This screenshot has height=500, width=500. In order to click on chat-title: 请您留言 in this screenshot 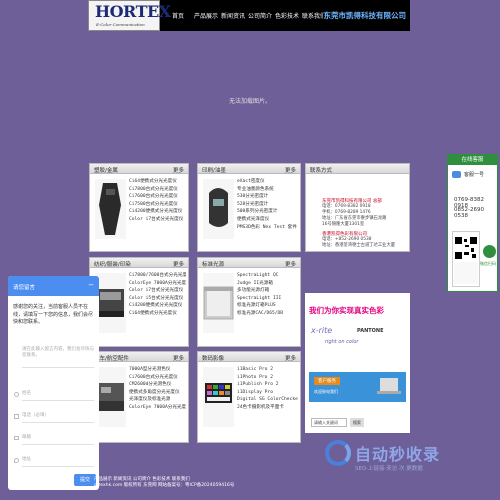, I will do `click(24, 288)`.